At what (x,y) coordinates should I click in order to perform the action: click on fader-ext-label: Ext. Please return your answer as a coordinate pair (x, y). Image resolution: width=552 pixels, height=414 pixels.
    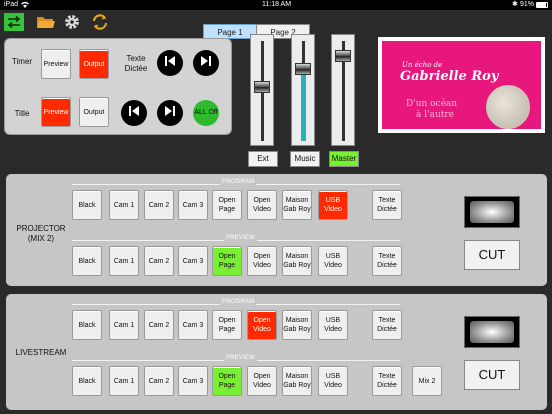
    Looking at the image, I should click on (263, 159).